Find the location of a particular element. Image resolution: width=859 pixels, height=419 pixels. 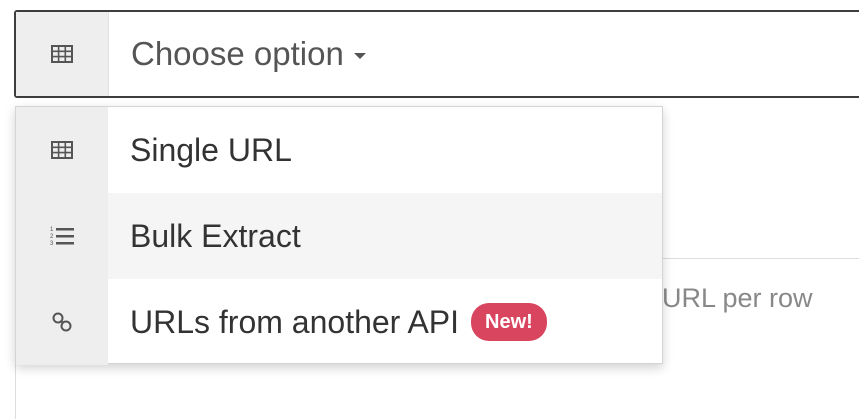

background-help-text: URL per row is located at coordinates (737, 298).